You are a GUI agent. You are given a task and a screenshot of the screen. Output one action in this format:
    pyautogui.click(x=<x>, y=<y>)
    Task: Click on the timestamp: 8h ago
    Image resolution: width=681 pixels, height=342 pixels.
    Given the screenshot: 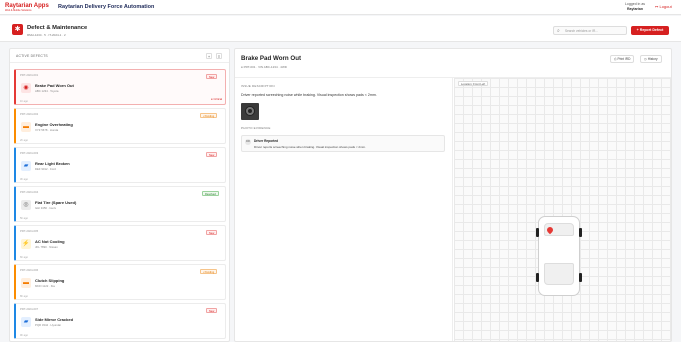 What is the action you would take?
    pyautogui.click(x=24, y=296)
    